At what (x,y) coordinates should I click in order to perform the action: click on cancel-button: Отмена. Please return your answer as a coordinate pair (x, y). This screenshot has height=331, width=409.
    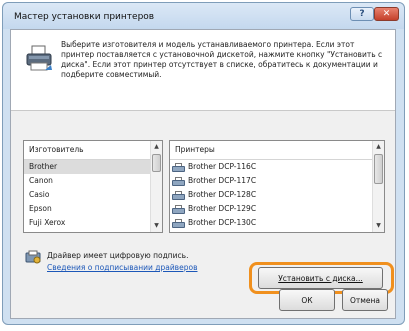
    Looking at the image, I should click on (365, 300).